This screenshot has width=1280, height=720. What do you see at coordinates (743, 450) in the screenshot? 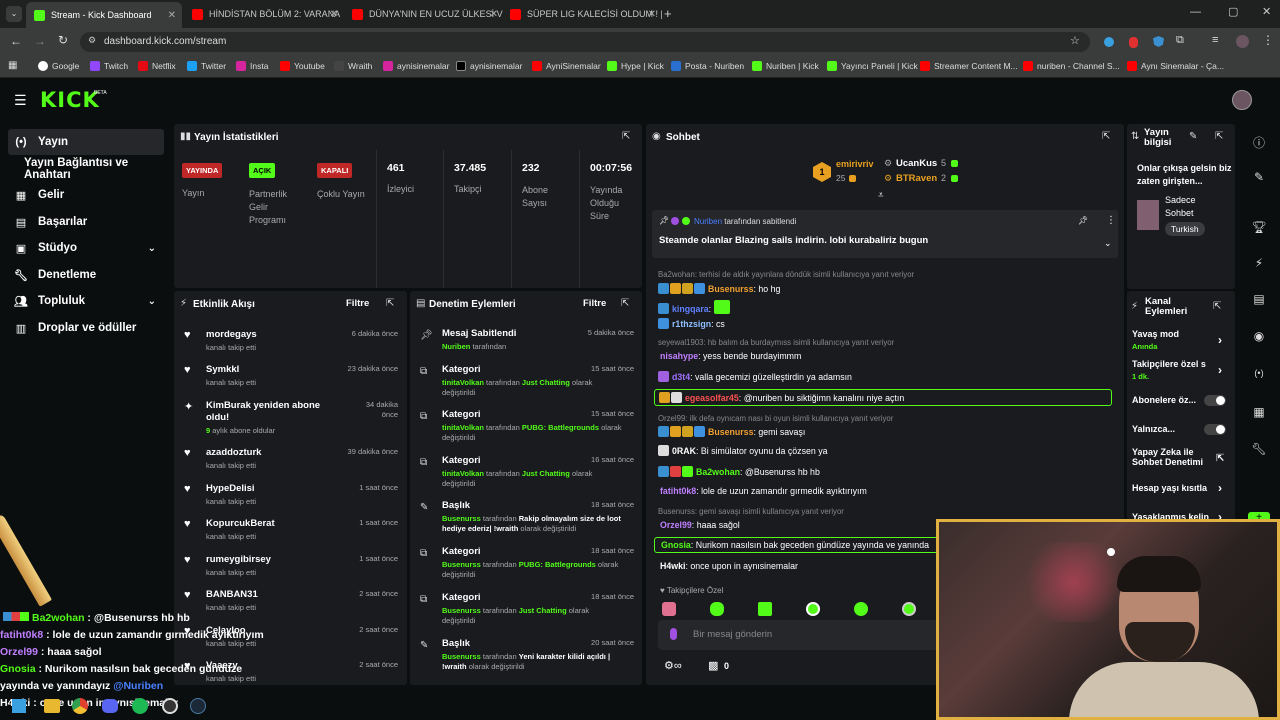
I see `chat-message: 0RAK: Bi simülator oyunu da çözsen ya` at bounding box center [743, 450].